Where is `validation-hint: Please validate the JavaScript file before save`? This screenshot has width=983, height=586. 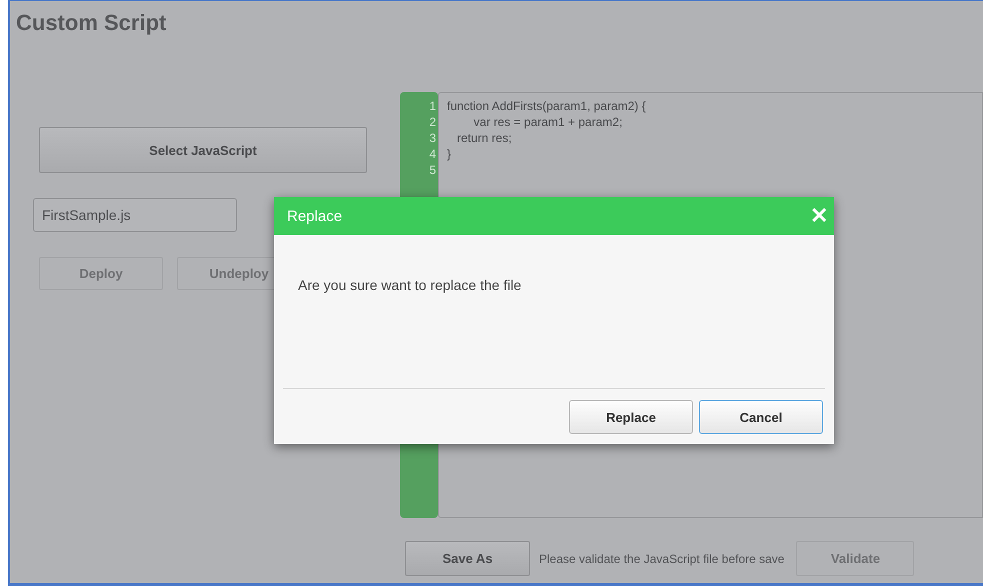 validation-hint: Please validate the JavaScript file before save is located at coordinates (661, 559).